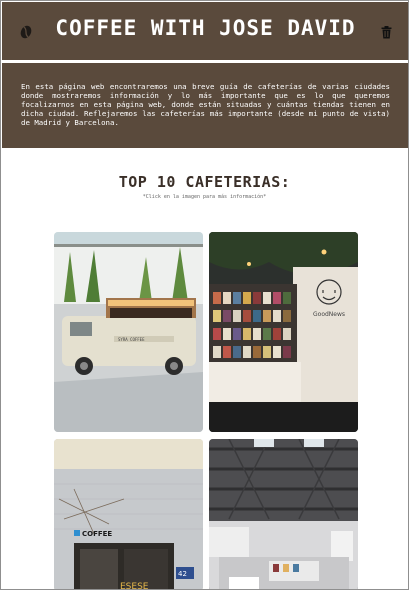 Image resolution: width=411 pixels, height=592 pixels. What do you see at coordinates (182, 574) in the screenshot?
I see `svg-text: 42` at bounding box center [182, 574].